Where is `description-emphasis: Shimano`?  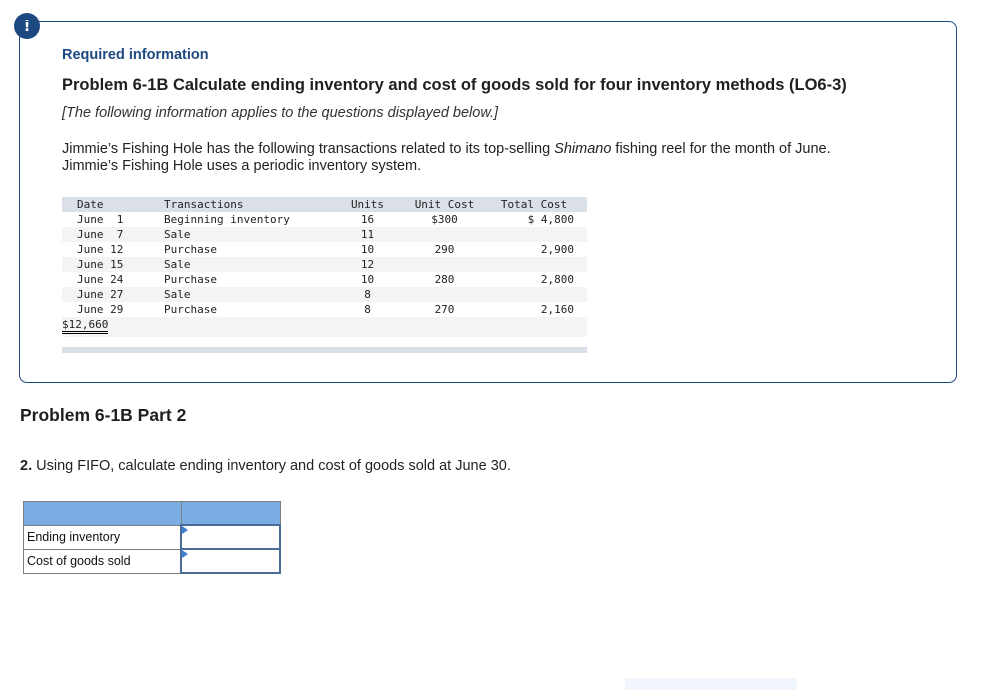
description-emphasis: Shimano is located at coordinates (583, 149).